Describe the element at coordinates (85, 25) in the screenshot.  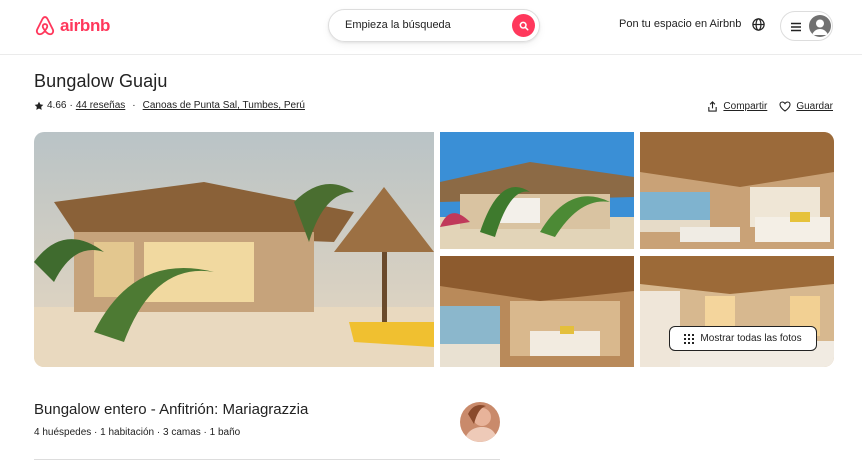
I see `logo-text: airbnb` at that location.